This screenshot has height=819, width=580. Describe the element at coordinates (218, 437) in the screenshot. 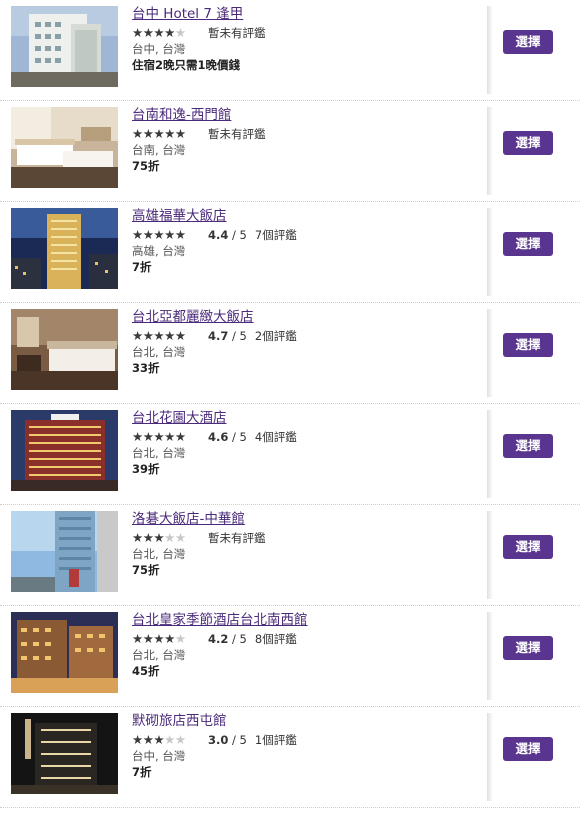

I see `guest-score: 4.6` at that location.